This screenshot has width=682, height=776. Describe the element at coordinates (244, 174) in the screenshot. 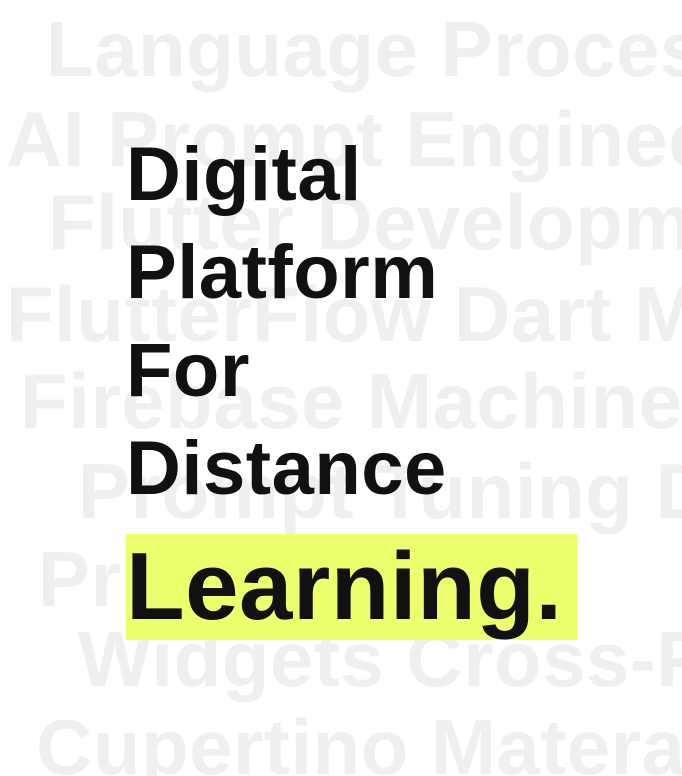

I see `headline-line-1: Digital` at that location.